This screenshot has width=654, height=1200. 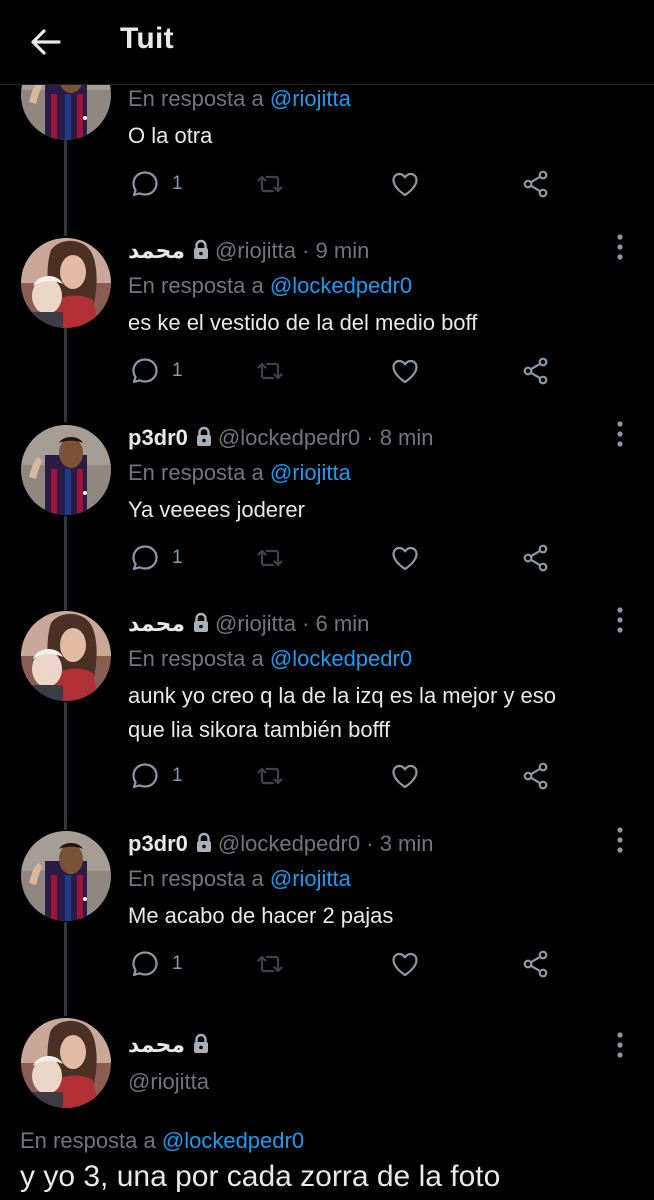 I want to click on back-button, so click(x=46, y=42).